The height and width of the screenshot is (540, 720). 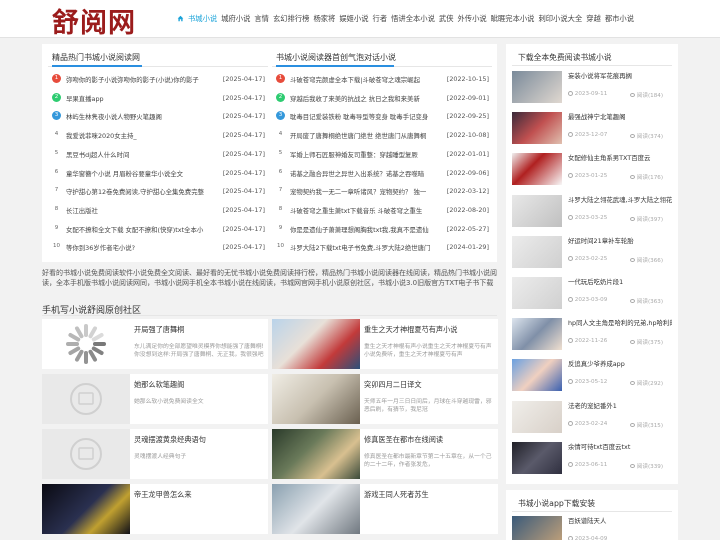 I want to click on book-card-title: 开局强了唐舞桐, so click(x=159, y=330).